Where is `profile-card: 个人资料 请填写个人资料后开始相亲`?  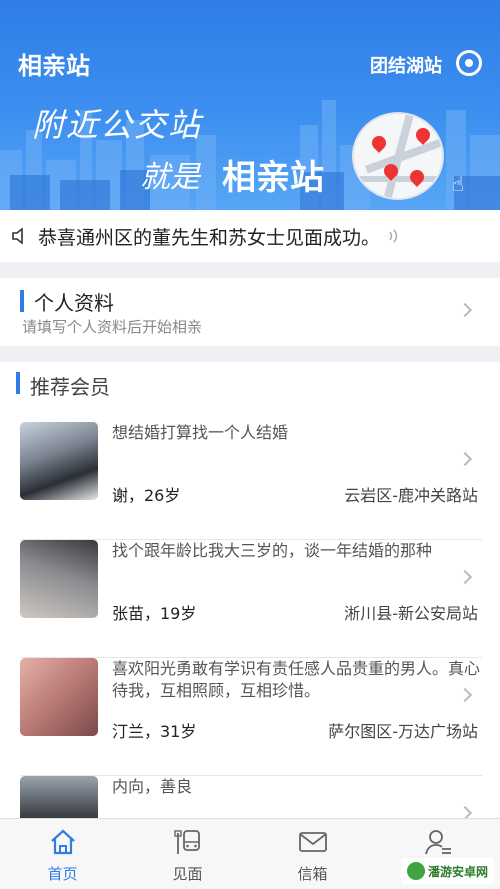 profile-card: 个人资料 请填写个人资料后开始相亲 is located at coordinates (250, 312).